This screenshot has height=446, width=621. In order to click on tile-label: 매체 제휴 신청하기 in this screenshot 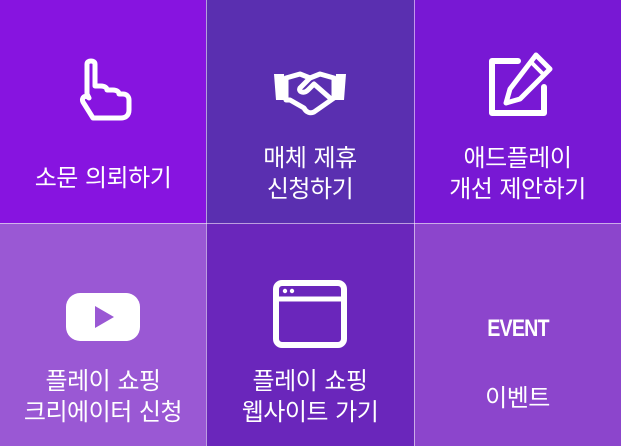, I will do `click(310, 173)`.